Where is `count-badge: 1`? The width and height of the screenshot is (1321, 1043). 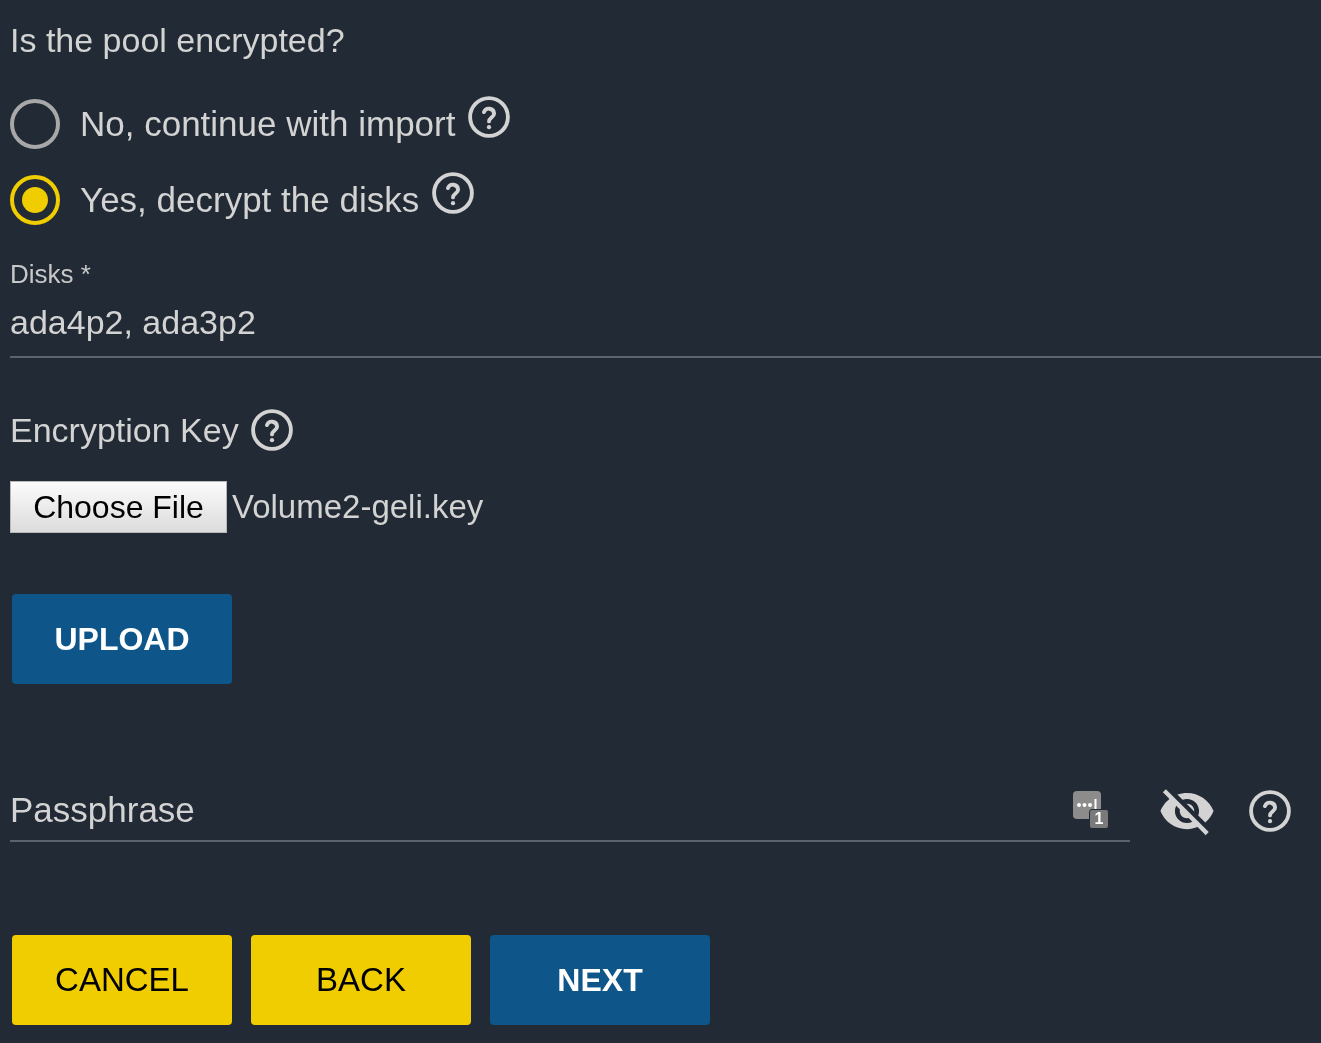 count-badge: 1 is located at coordinates (1099, 818).